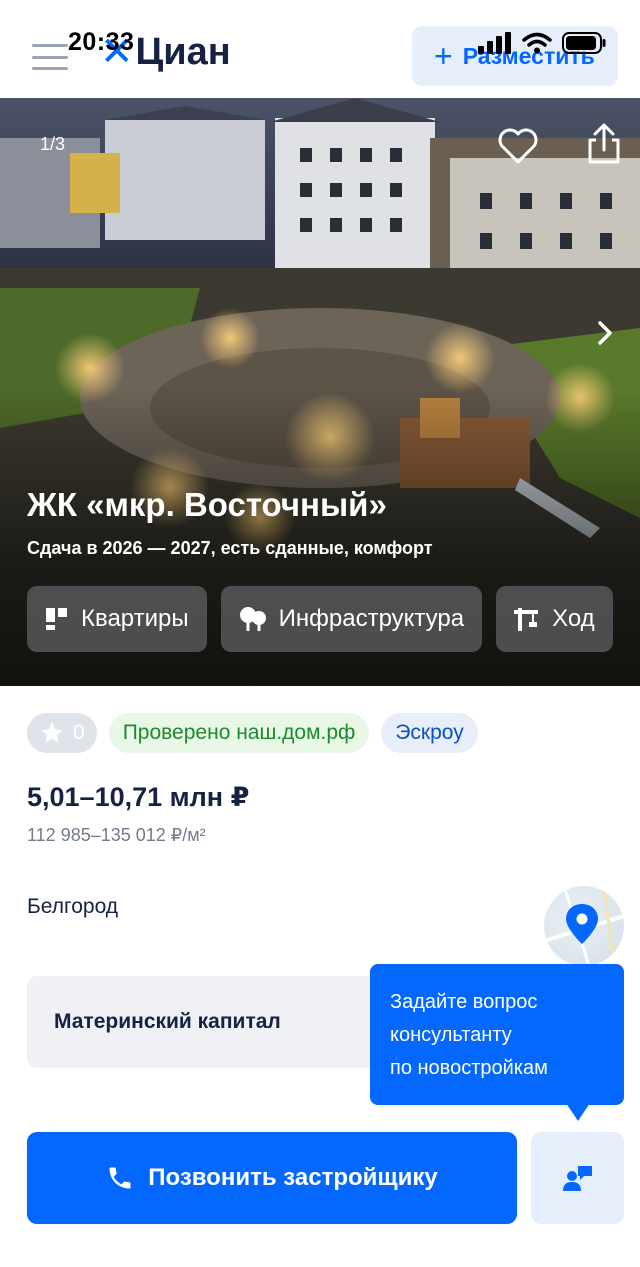  I want to click on map-thumbnail, so click(584, 926).